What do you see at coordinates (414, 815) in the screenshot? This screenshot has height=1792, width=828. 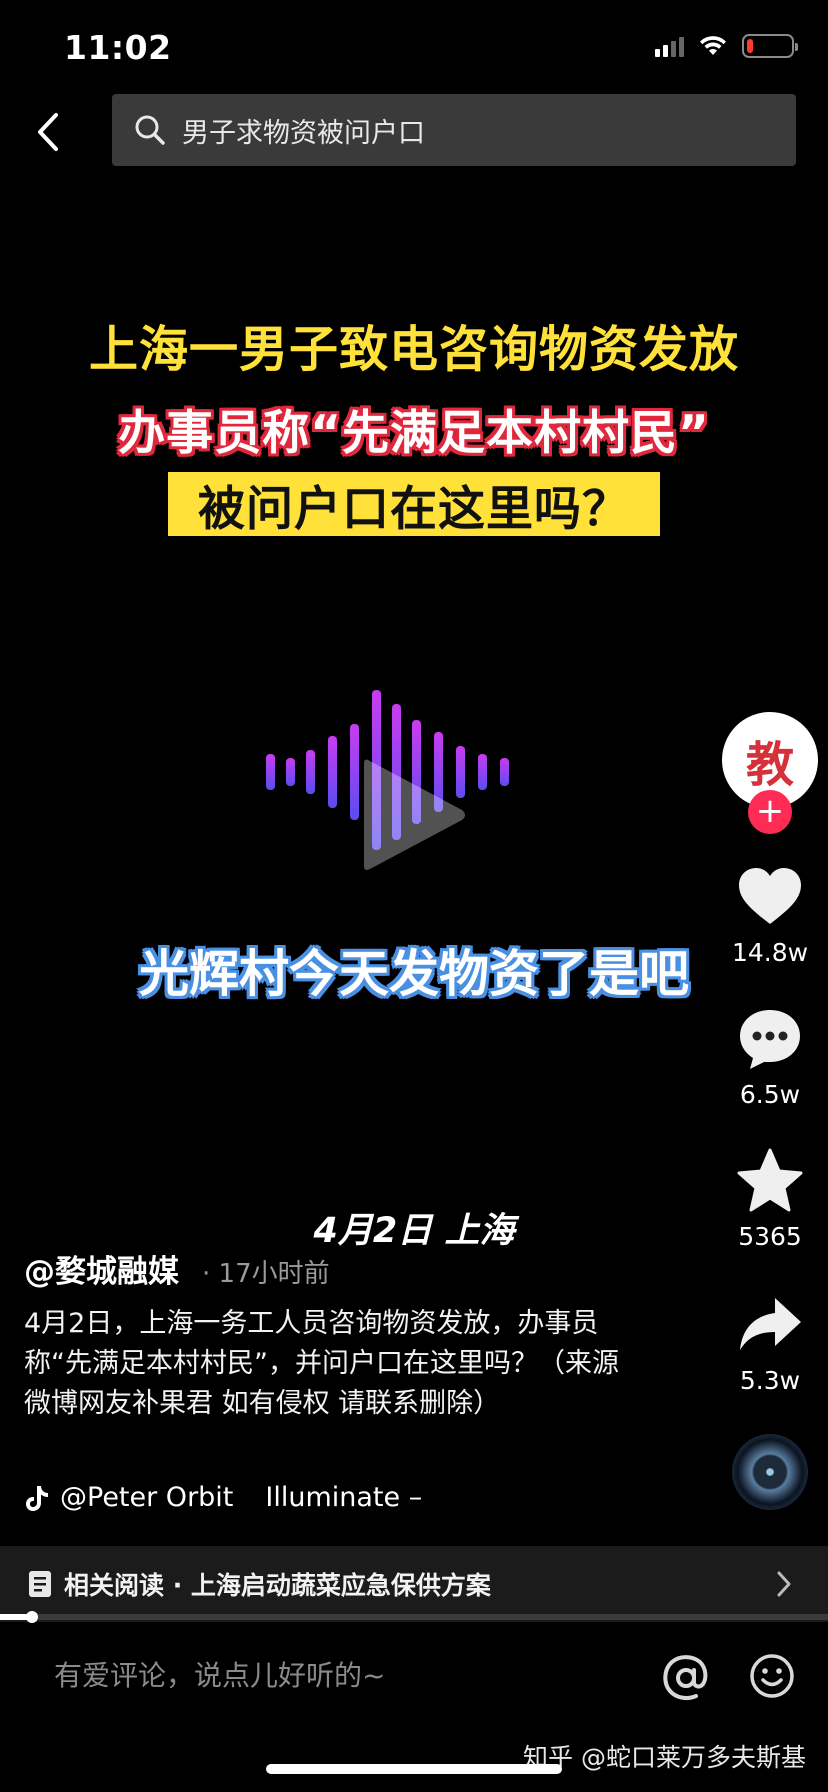 I see `play-button` at bounding box center [414, 815].